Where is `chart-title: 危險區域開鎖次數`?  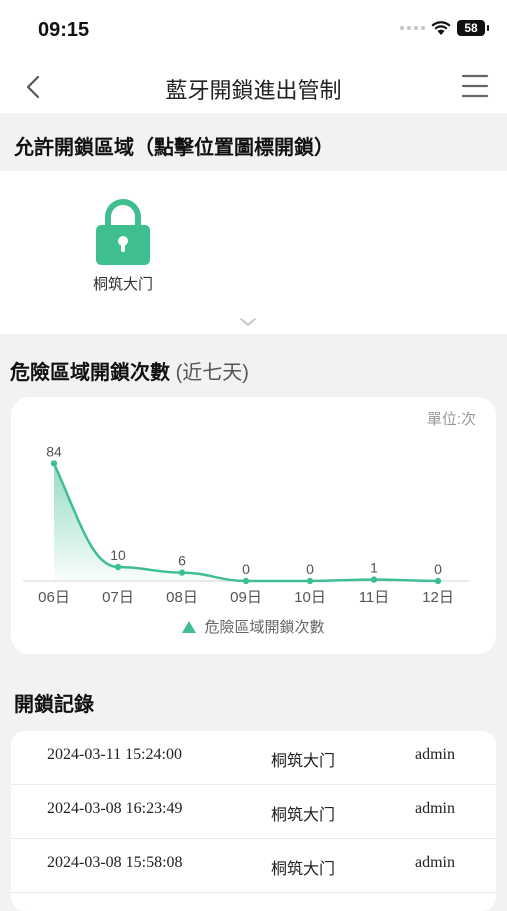 chart-title: 危險區域開鎖次數 is located at coordinates (90, 373).